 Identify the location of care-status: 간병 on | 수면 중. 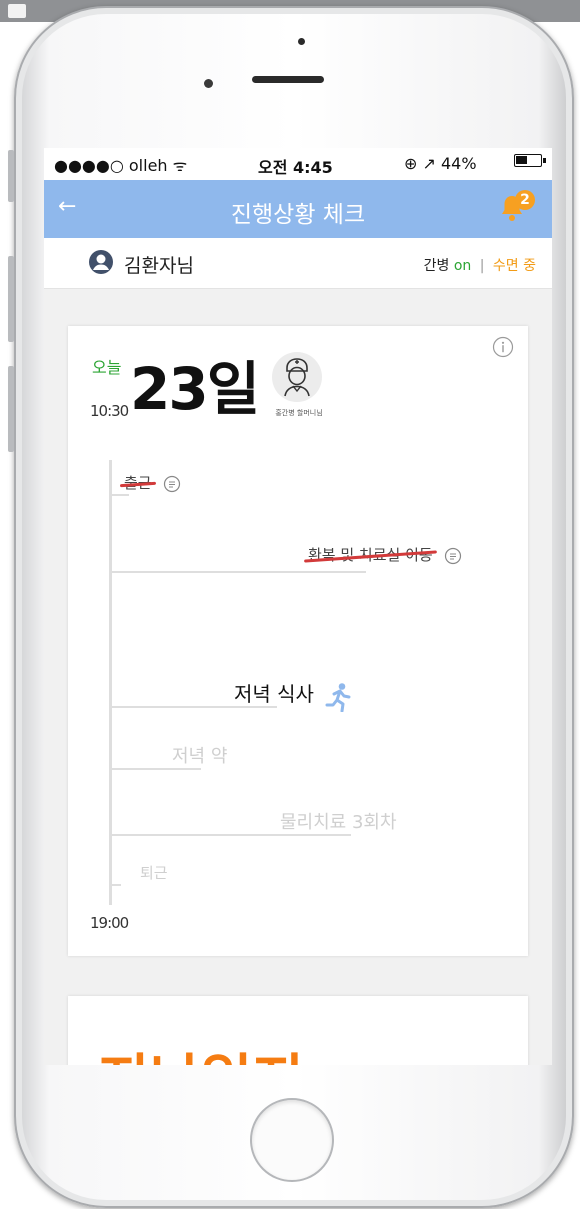
(480, 265).